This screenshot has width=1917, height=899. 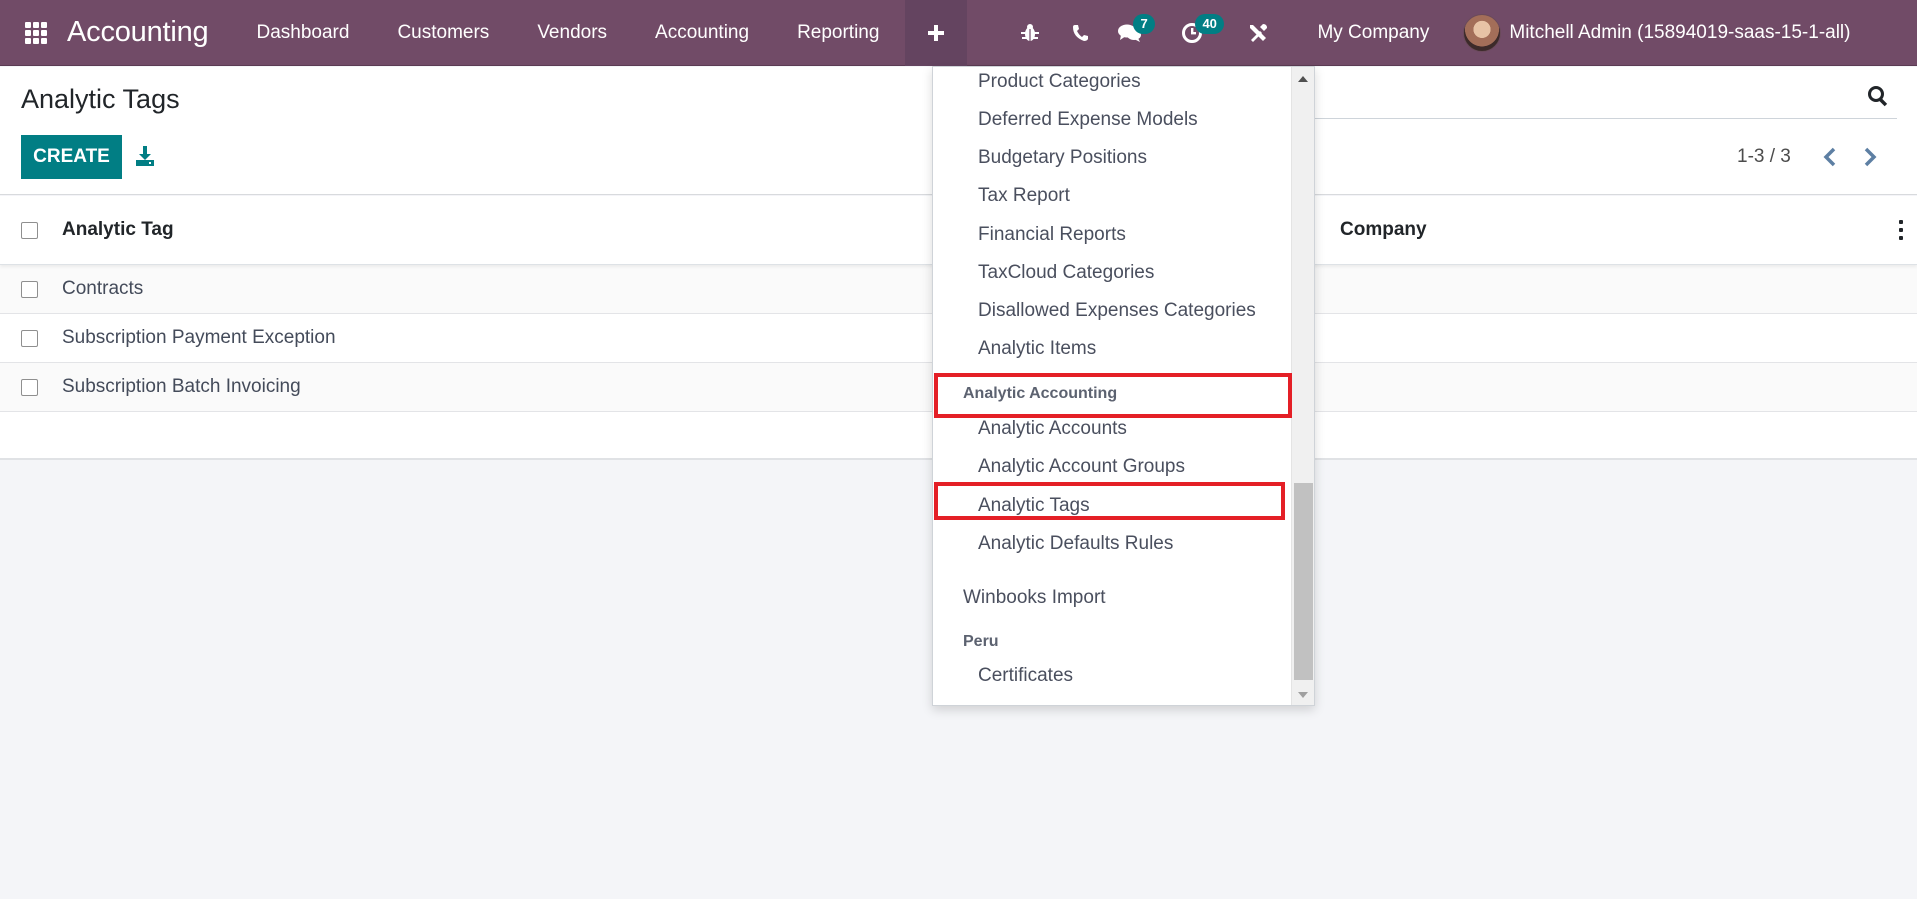 What do you see at coordinates (199, 337) in the screenshot?
I see `row-tag-name: Subscription Payment Exception` at bounding box center [199, 337].